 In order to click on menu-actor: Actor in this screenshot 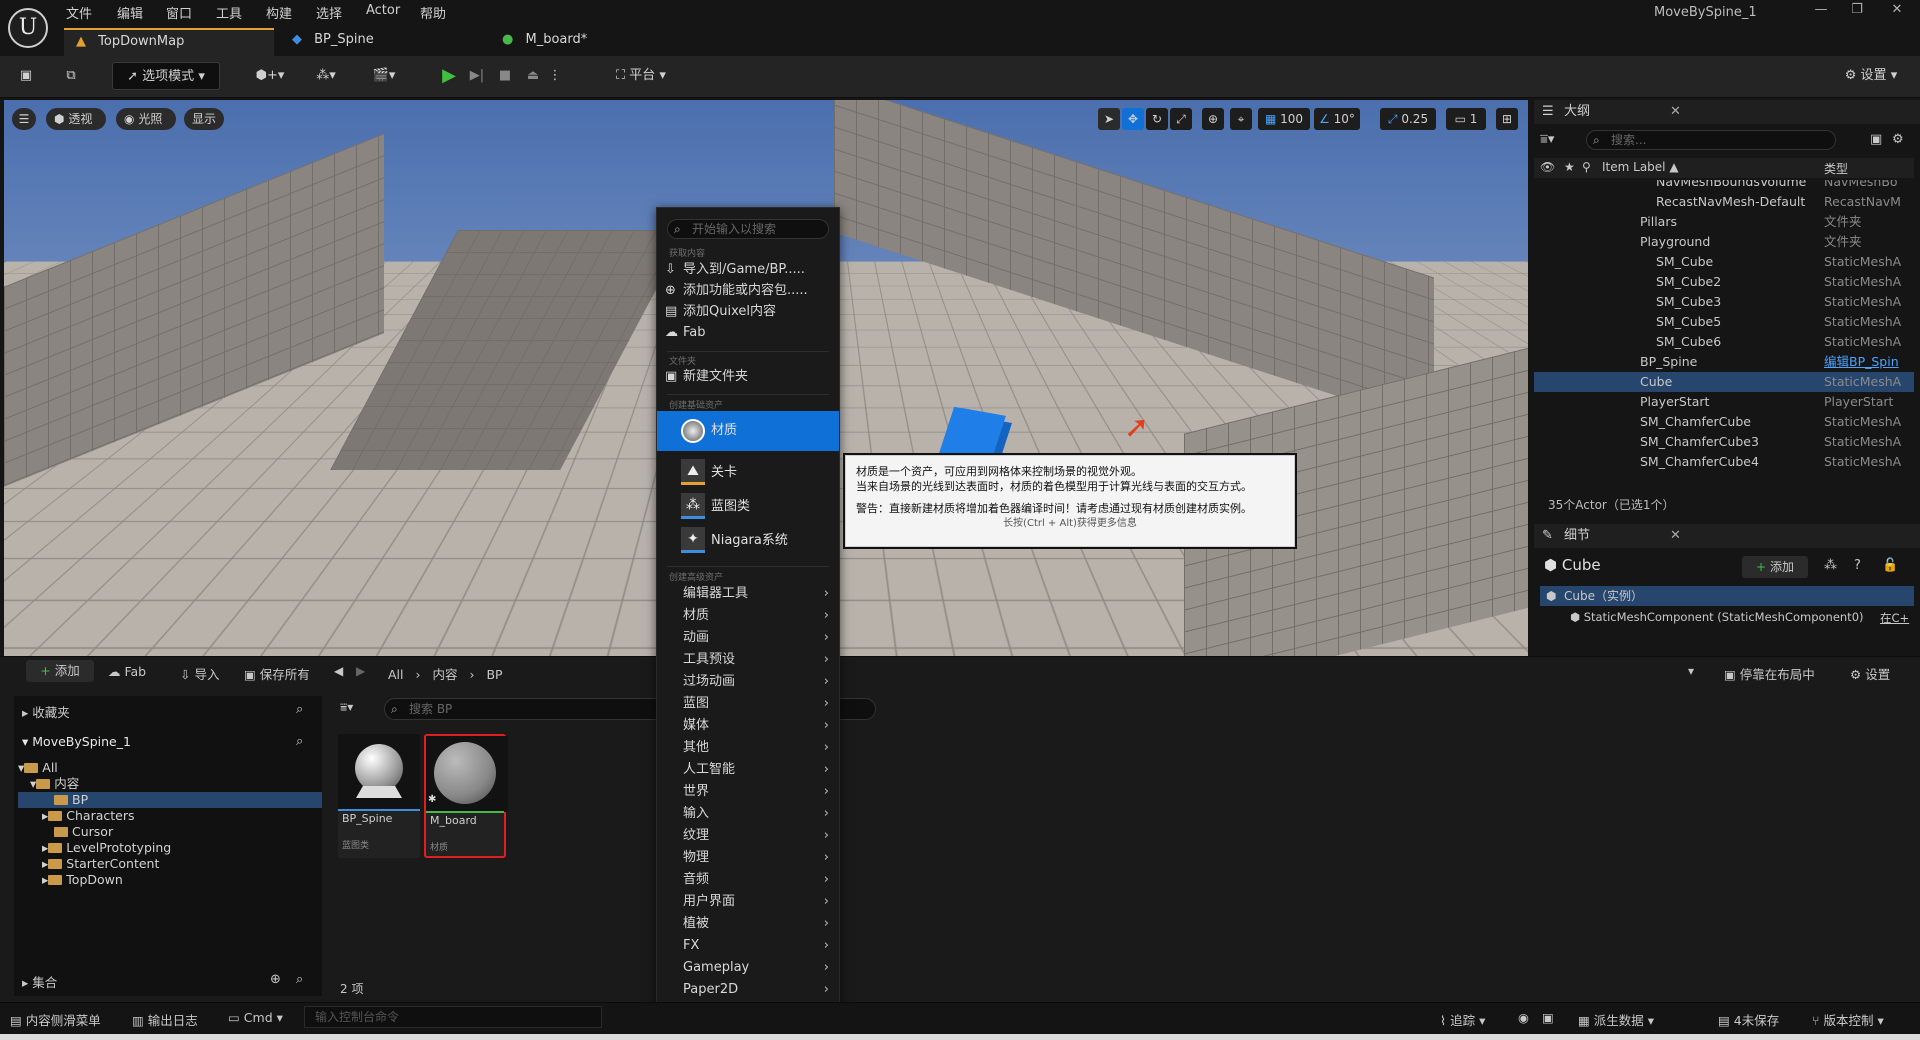, I will do `click(383, 10)`.